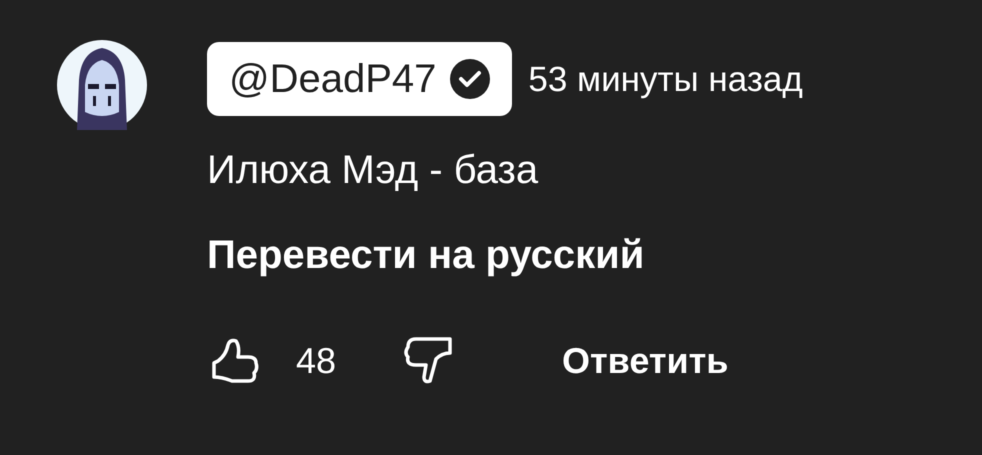 This screenshot has width=982, height=455. What do you see at coordinates (332, 79) in the screenshot?
I see `author-name: @DeadP47` at bounding box center [332, 79].